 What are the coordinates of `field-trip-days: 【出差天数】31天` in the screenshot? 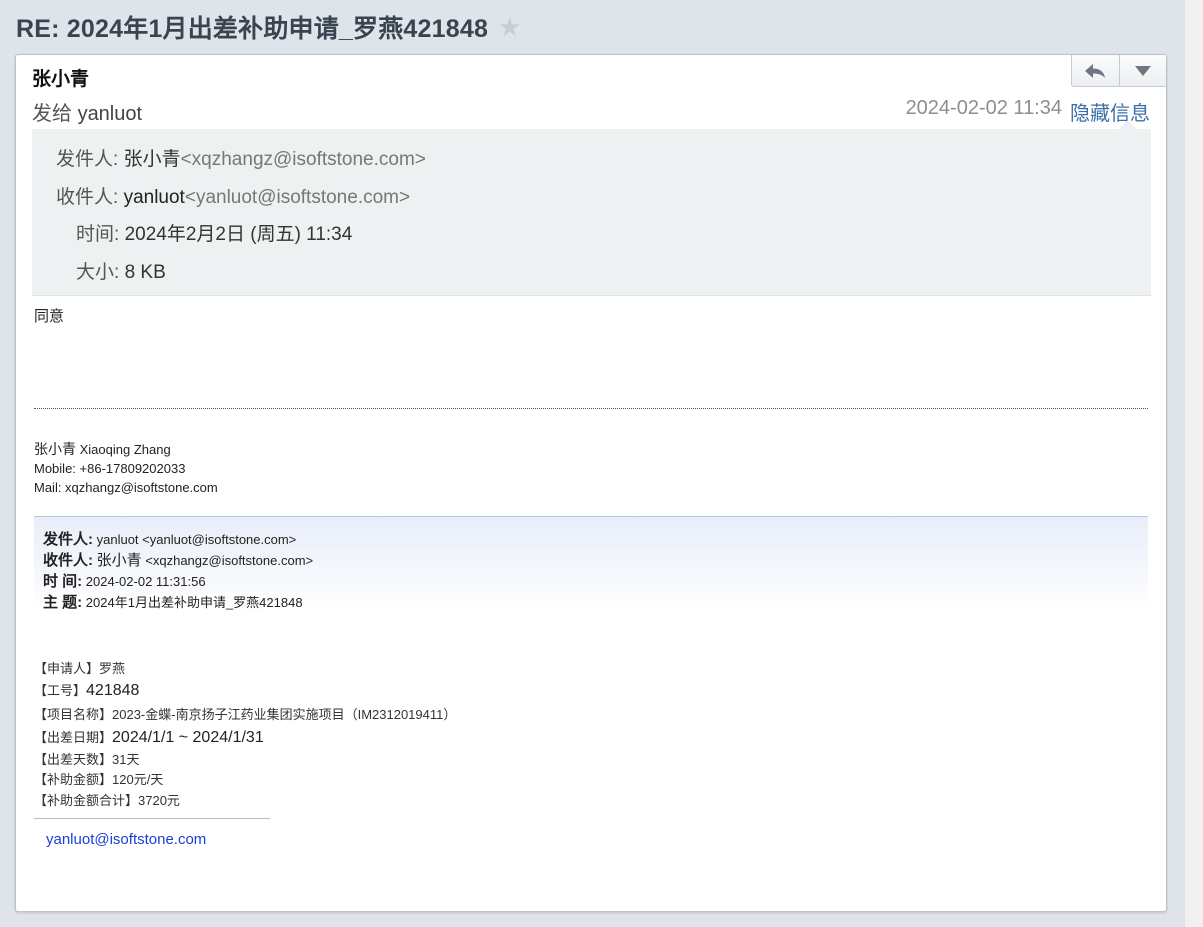 It's located at (245, 759).